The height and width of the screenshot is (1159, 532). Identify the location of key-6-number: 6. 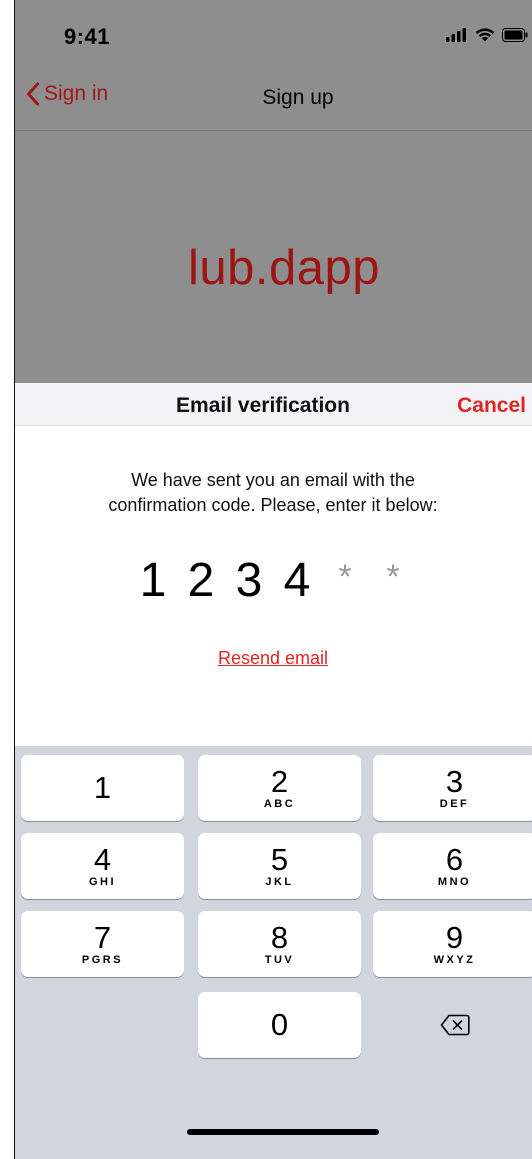
(454, 859).